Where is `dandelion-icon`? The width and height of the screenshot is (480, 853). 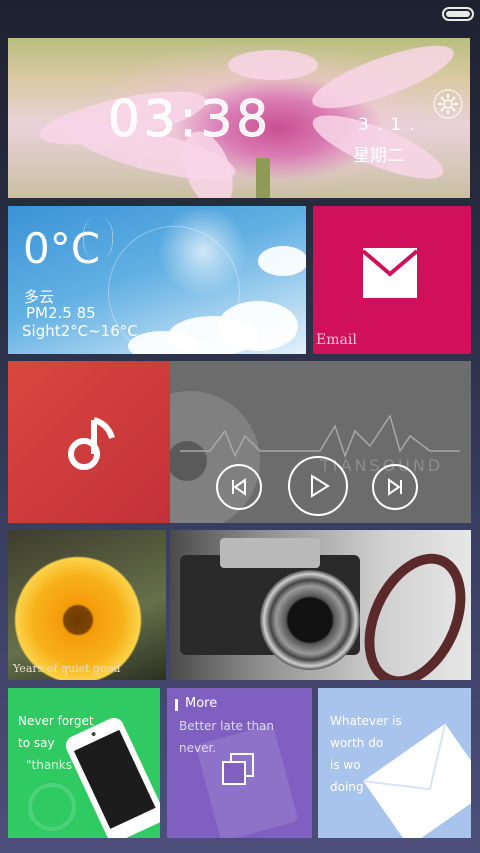
dandelion-icon is located at coordinates (98, 238).